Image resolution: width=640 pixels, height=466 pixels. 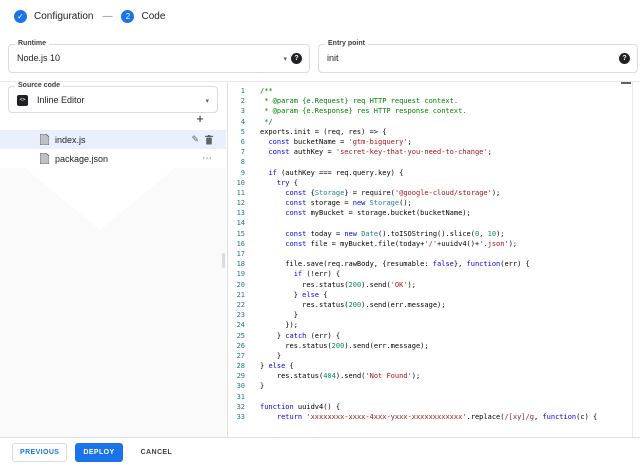 What do you see at coordinates (430, 386) in the screenshot?
I see `code-line: 30}` at bounding box center [430, 386].